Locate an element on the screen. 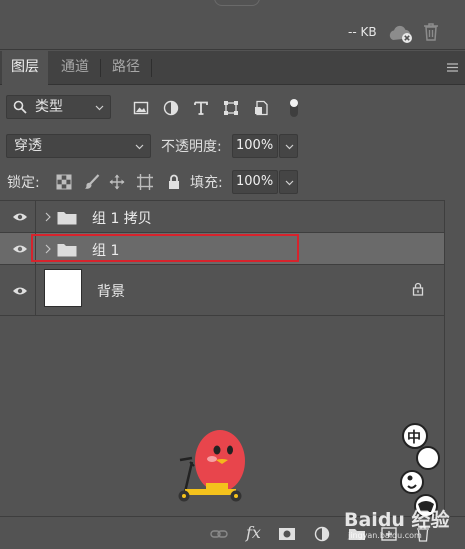 This screenshot has height=549, width=465. baidu-jingyan-watermark: Baidu 经验 jingyan.baidu.com is located at coordinates (401, 525).